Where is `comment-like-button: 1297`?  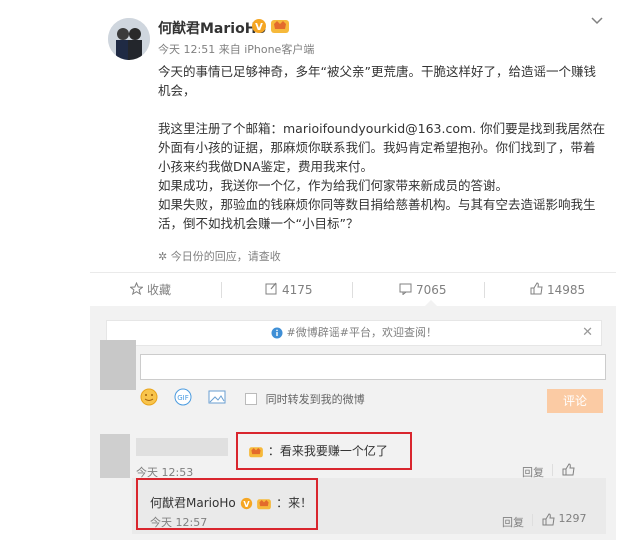 comment-like-button: 1297 is located at coordinates (564, 519).